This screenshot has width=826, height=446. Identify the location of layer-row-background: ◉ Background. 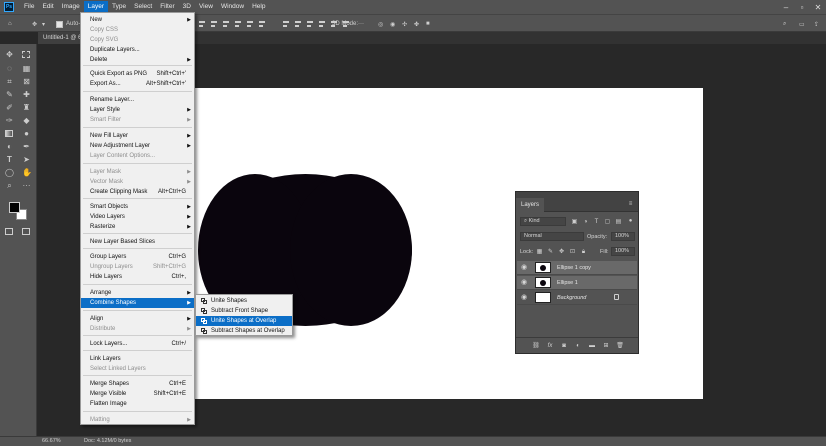
(577, 298).